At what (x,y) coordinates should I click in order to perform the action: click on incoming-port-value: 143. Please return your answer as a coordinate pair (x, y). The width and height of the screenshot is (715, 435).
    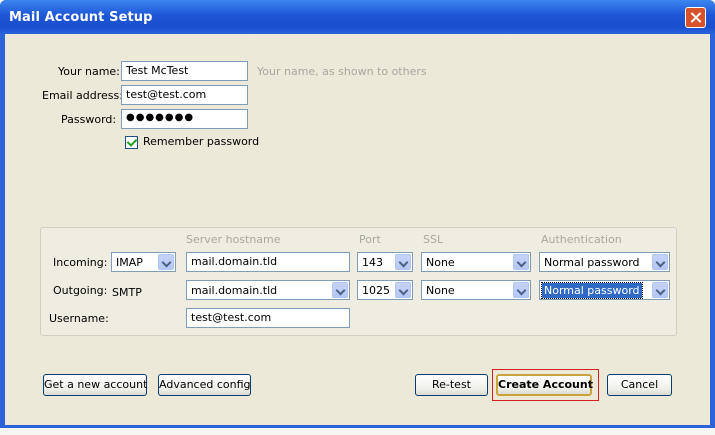
    Looking at the image, I should click on (372, 262).